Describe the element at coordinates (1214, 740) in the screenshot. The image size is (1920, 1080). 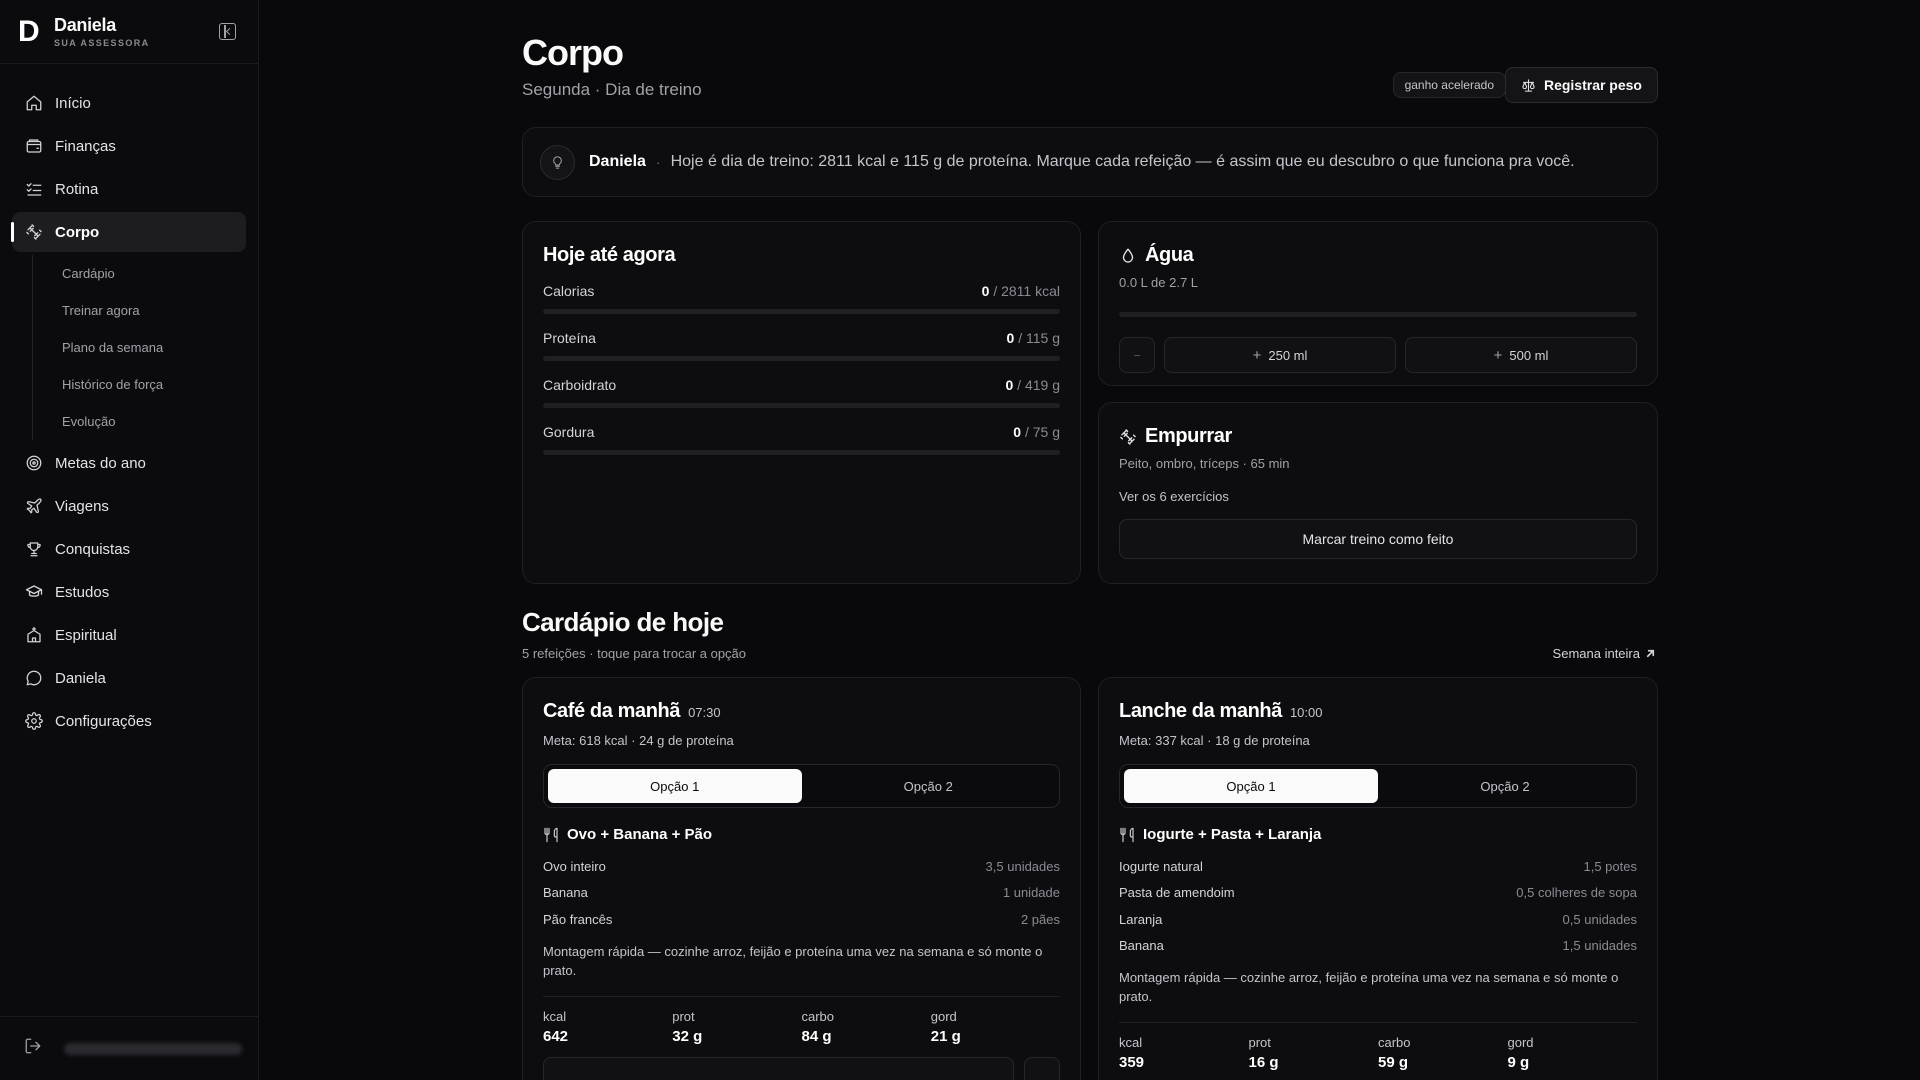
I see `meal-goal: Meta: 337 kcal · 18 g de proteína` at that location.